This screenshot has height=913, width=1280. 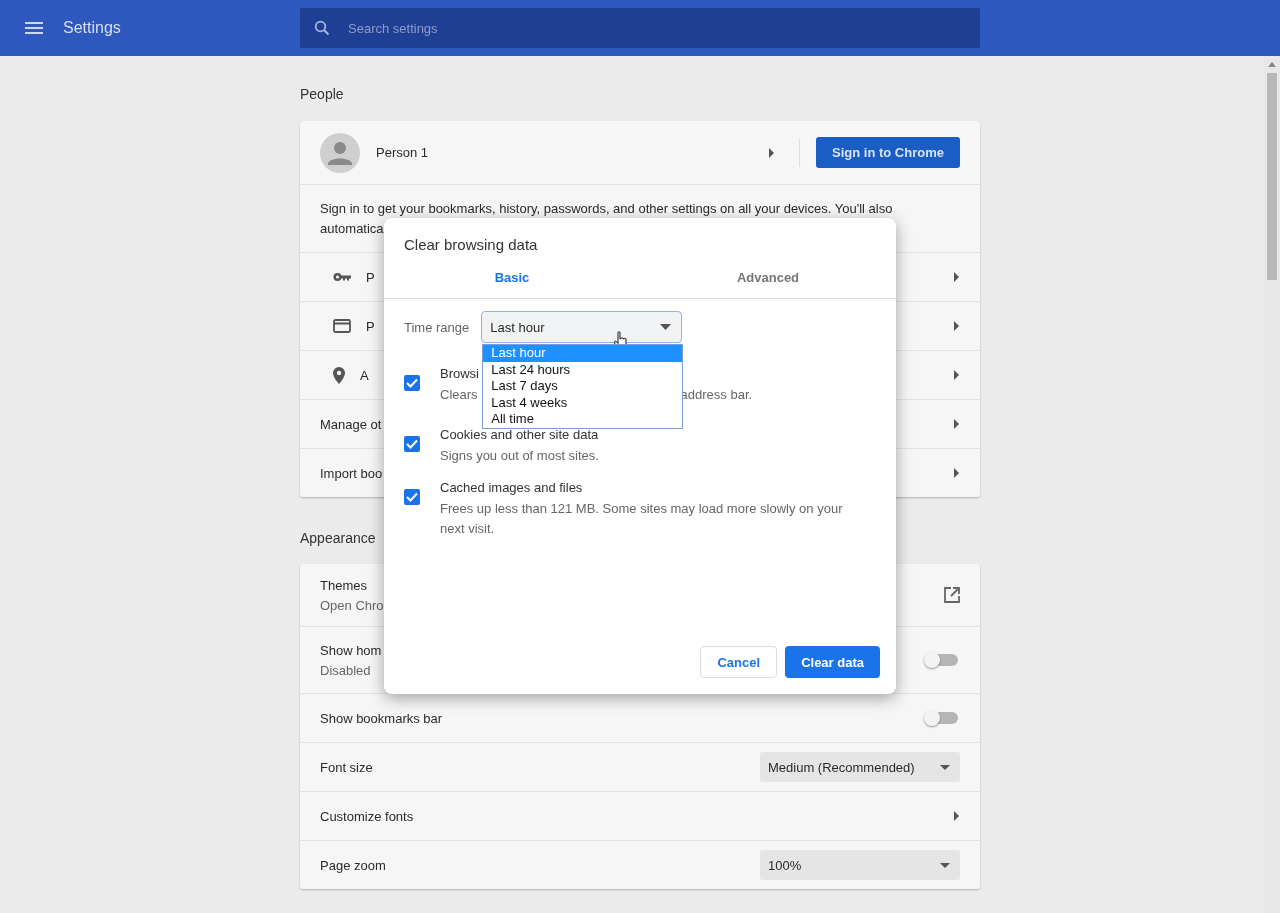 What do you see at coordinates (860, 767) in the screenshot?
I see `dropdown: Medium (Recommended)` at bounding box center [860, 767].